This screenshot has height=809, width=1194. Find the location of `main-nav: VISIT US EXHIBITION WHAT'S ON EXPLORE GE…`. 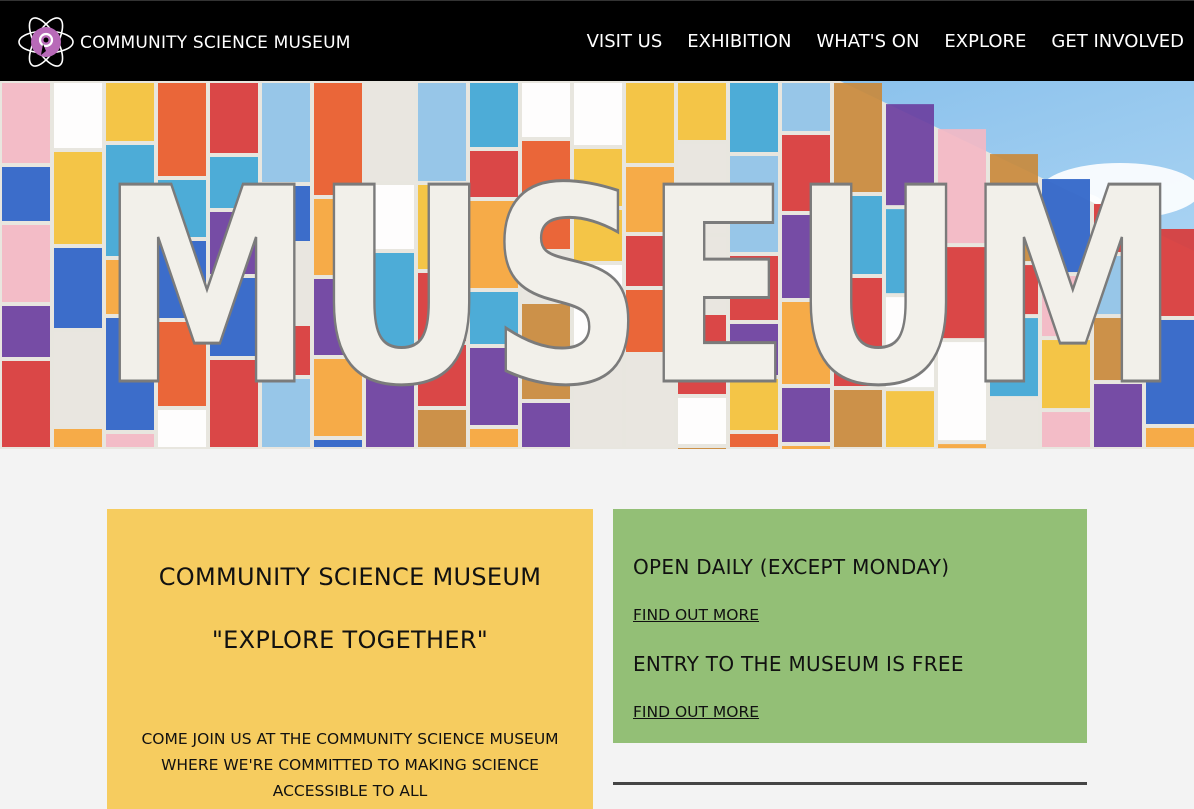

main-nav: VISIT US EXHIBITION WHAT'S ON EXPLORE GE… is located at coordinates (885, 41).